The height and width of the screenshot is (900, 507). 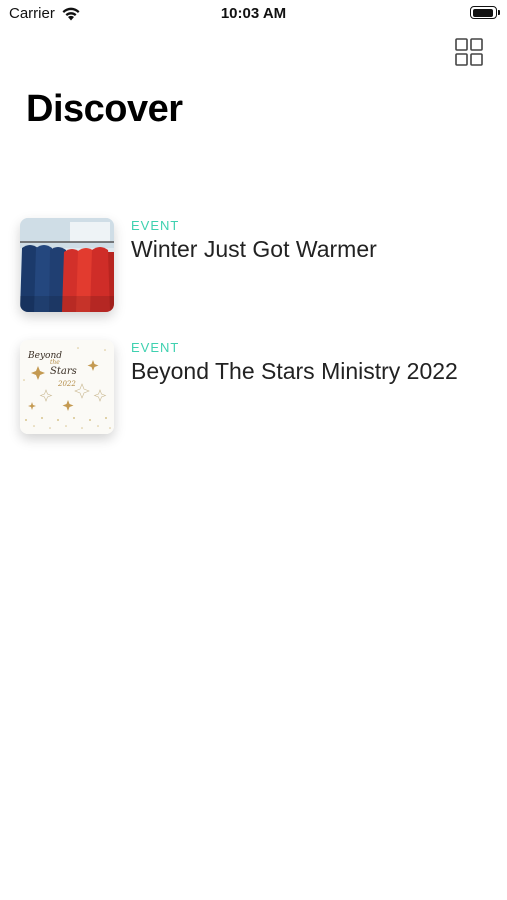 I want to click on poster-text-year: 2022, so click(x=66, y=384).